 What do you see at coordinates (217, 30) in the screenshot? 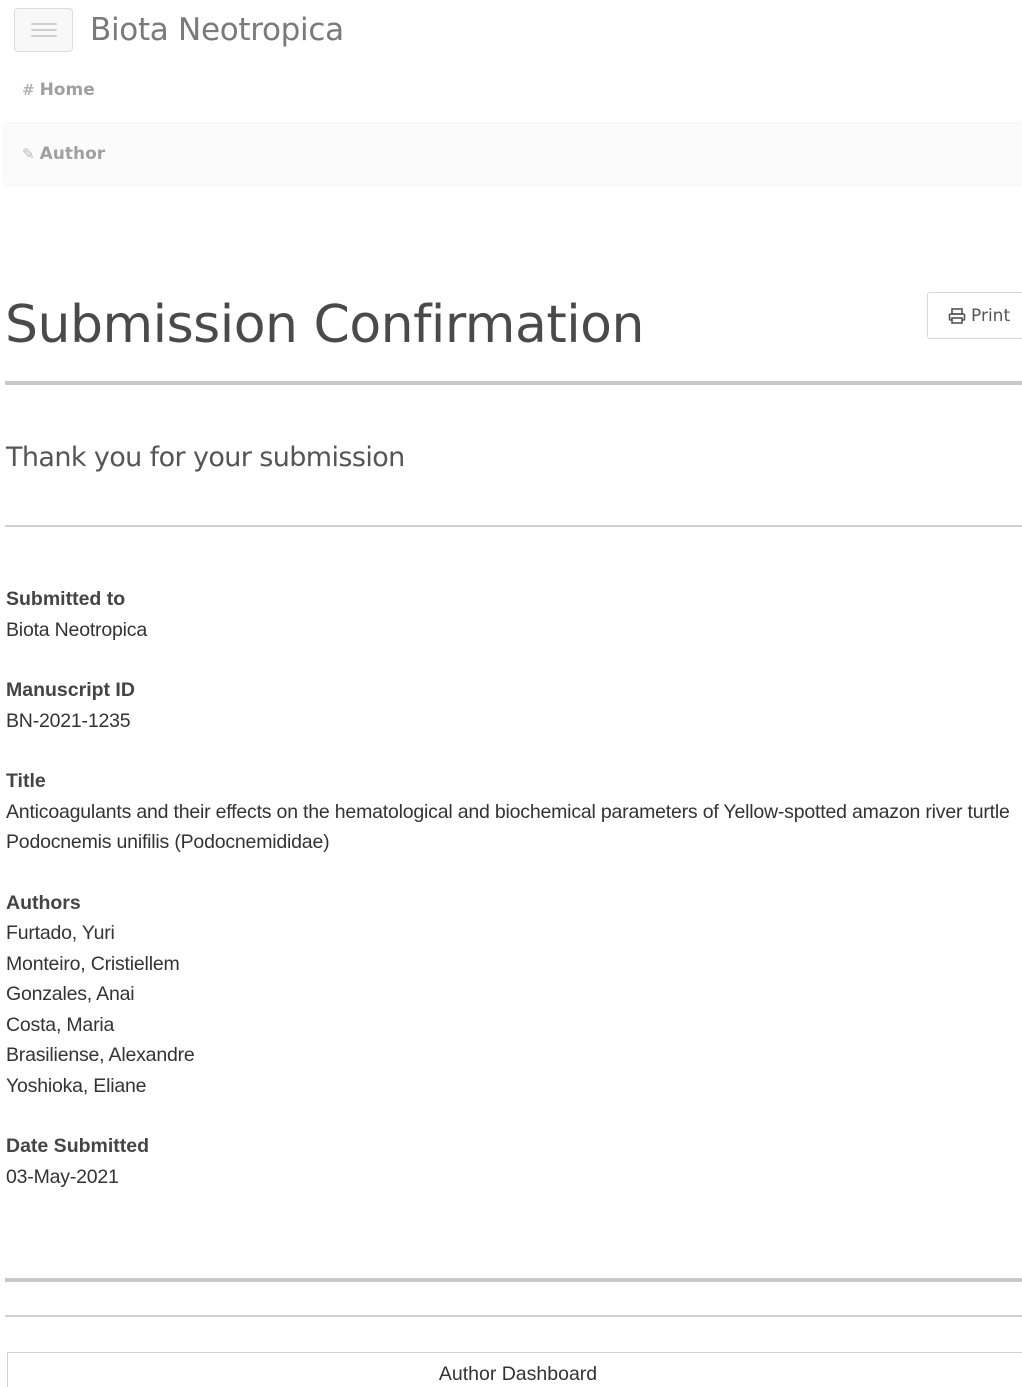
I see `brand-title: Biota Neotropica` at bounding box center [217, 30].